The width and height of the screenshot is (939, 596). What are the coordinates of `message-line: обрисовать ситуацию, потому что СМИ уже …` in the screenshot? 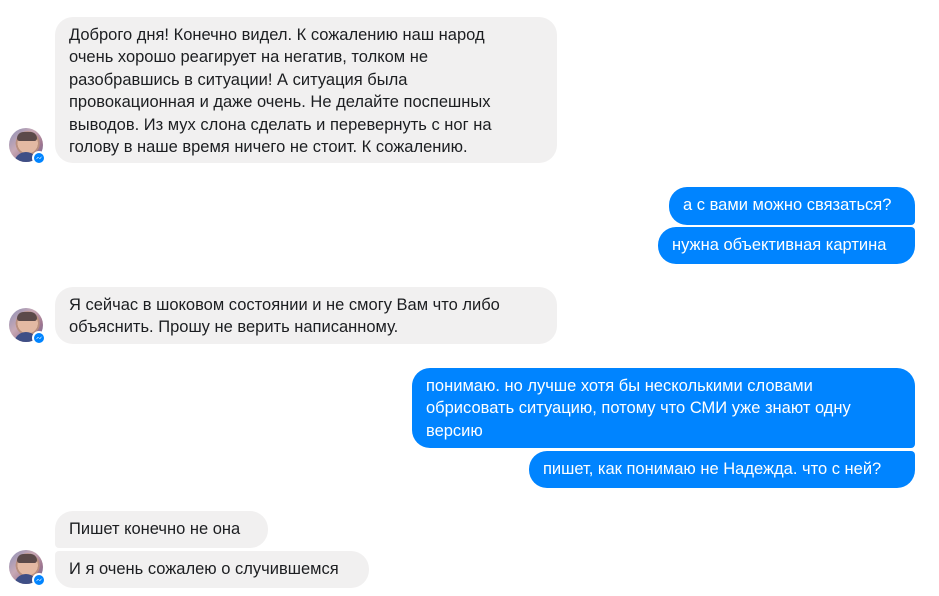 It's located at (638, 408).